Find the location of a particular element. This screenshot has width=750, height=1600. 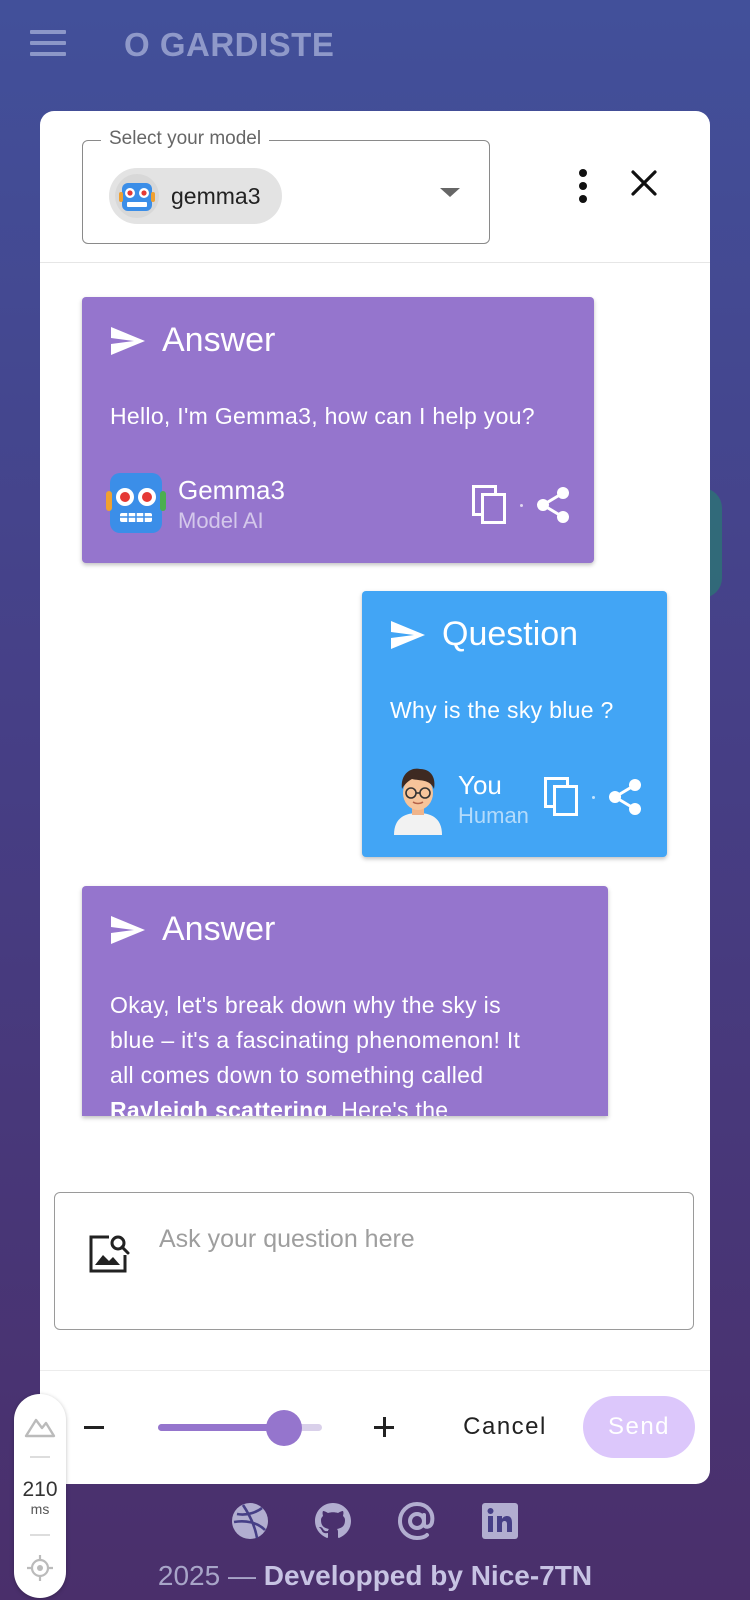

question-title: Question is located at coordinates (510, 634).